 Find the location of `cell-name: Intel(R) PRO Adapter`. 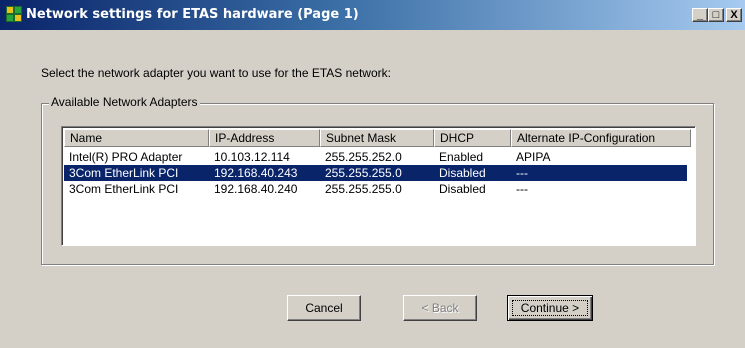

cell-name: Intel(R) PRO Adapter is located at coordinates (126, 157).